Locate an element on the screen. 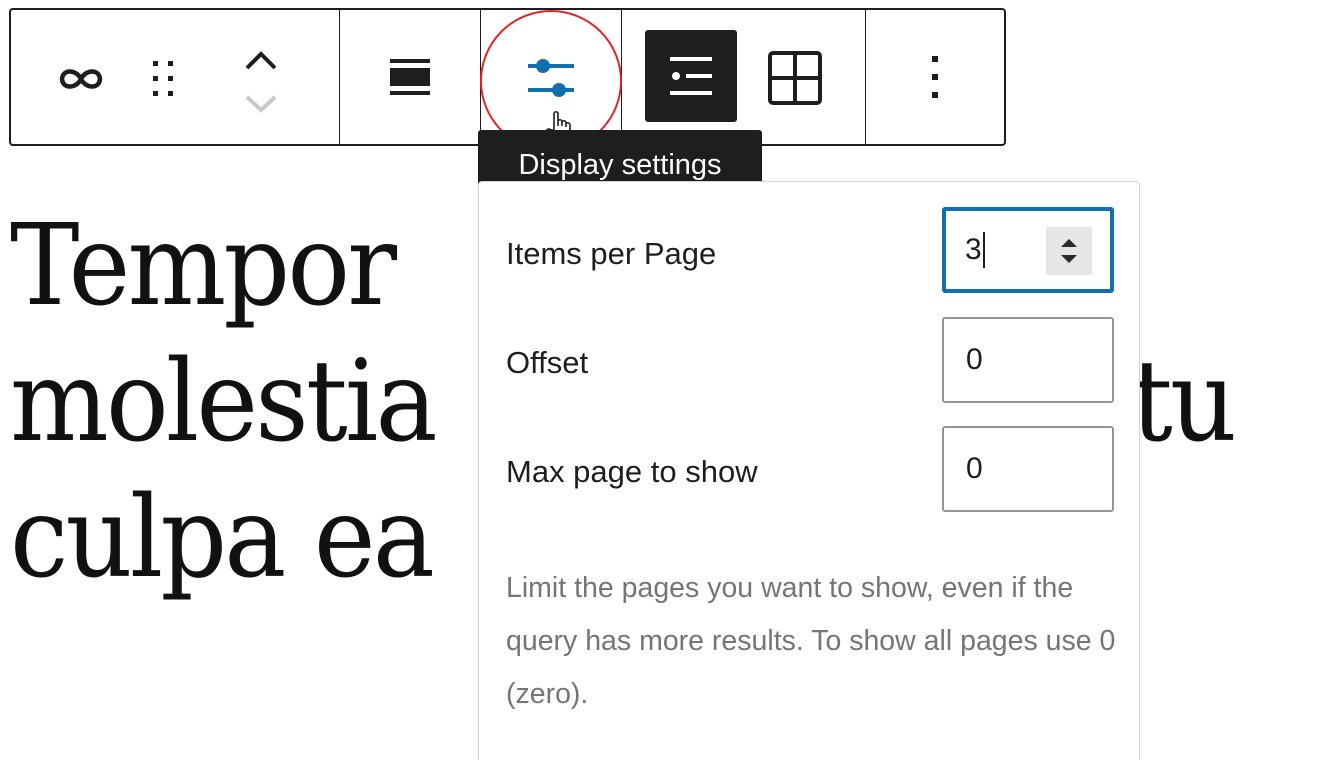 The image size is (1317, 760). grid-view-icon is located at coordinates (795, 78).